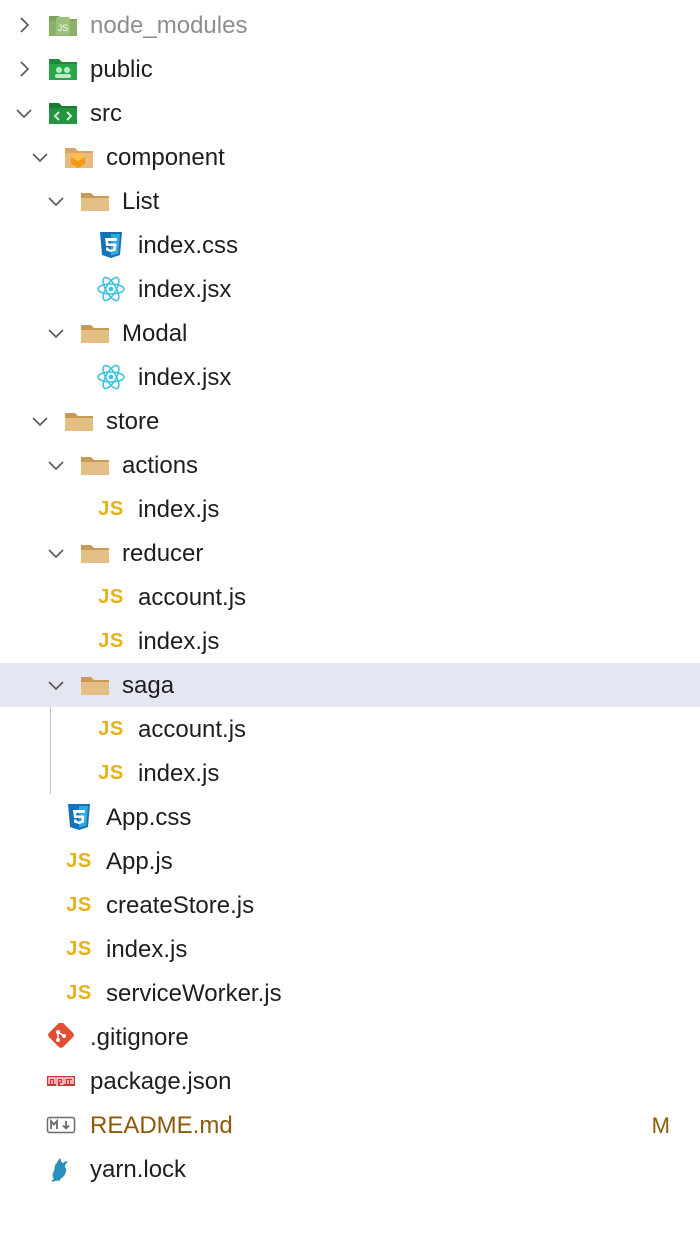 Image resolution: width=700 pixels, height=1238 pixels. I want to click on tree-item-readme-md: README.md M, so click(350, 1125).